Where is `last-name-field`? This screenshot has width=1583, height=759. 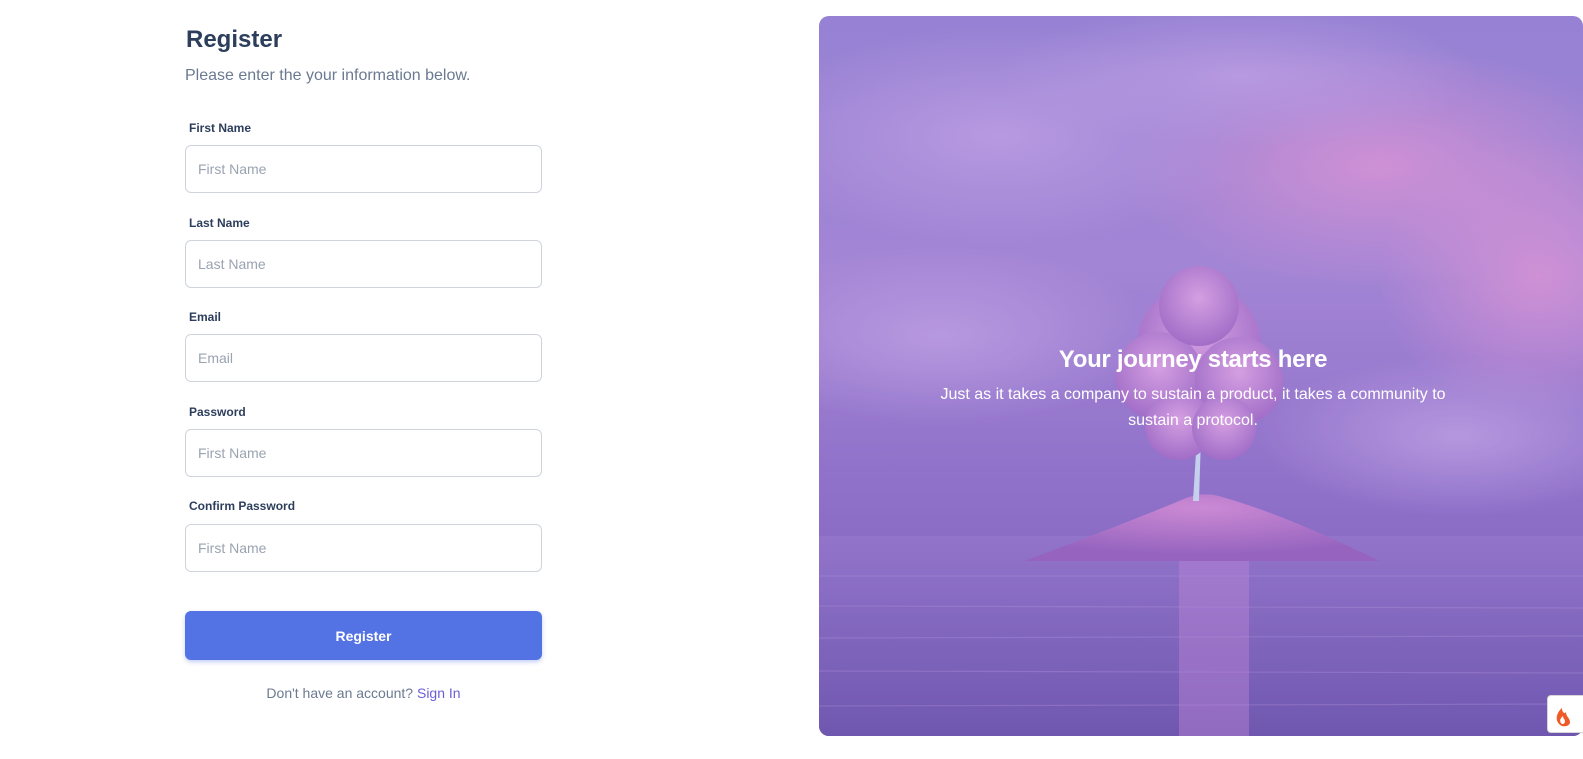 last-name-field is located at coordinates (363, 264).